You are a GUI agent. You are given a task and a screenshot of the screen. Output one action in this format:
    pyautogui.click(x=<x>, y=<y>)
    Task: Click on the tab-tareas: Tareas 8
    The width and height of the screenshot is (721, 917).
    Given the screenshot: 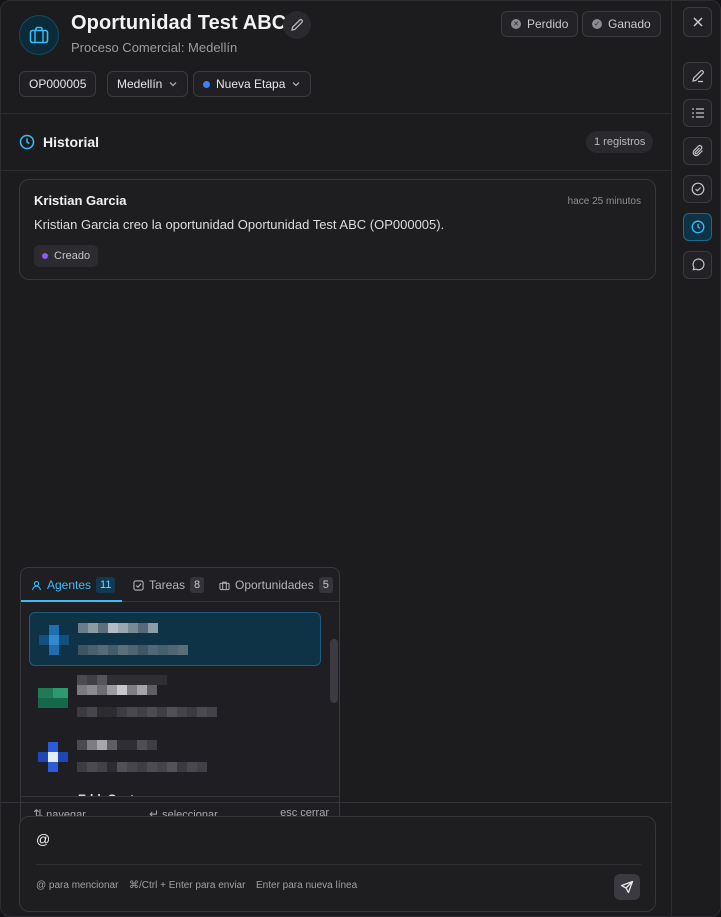 What is the action you would take?
    pyautogui.click(x=169, y=585)
    